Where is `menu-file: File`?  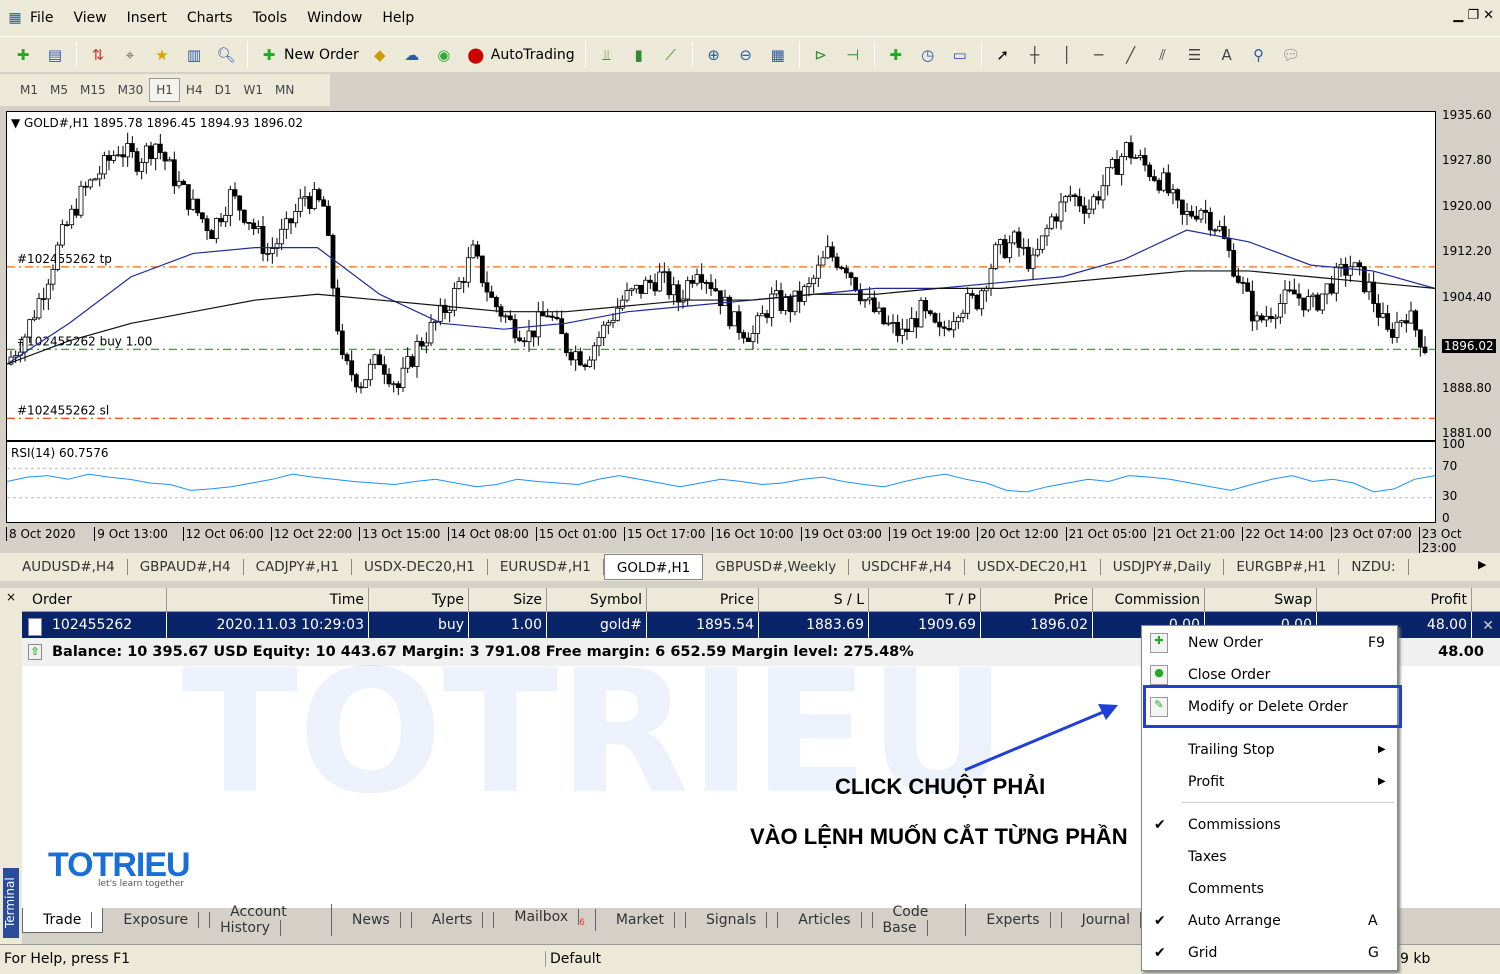
menu-file: File is located at coordinates (41, 18).